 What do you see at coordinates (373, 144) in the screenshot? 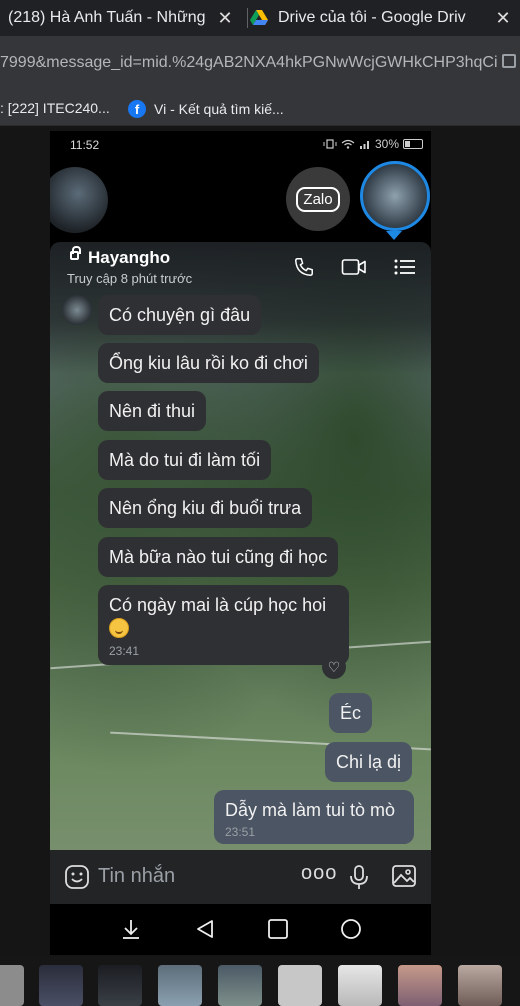
I see `status-icons: 30%` at bounding box center [373, 144].